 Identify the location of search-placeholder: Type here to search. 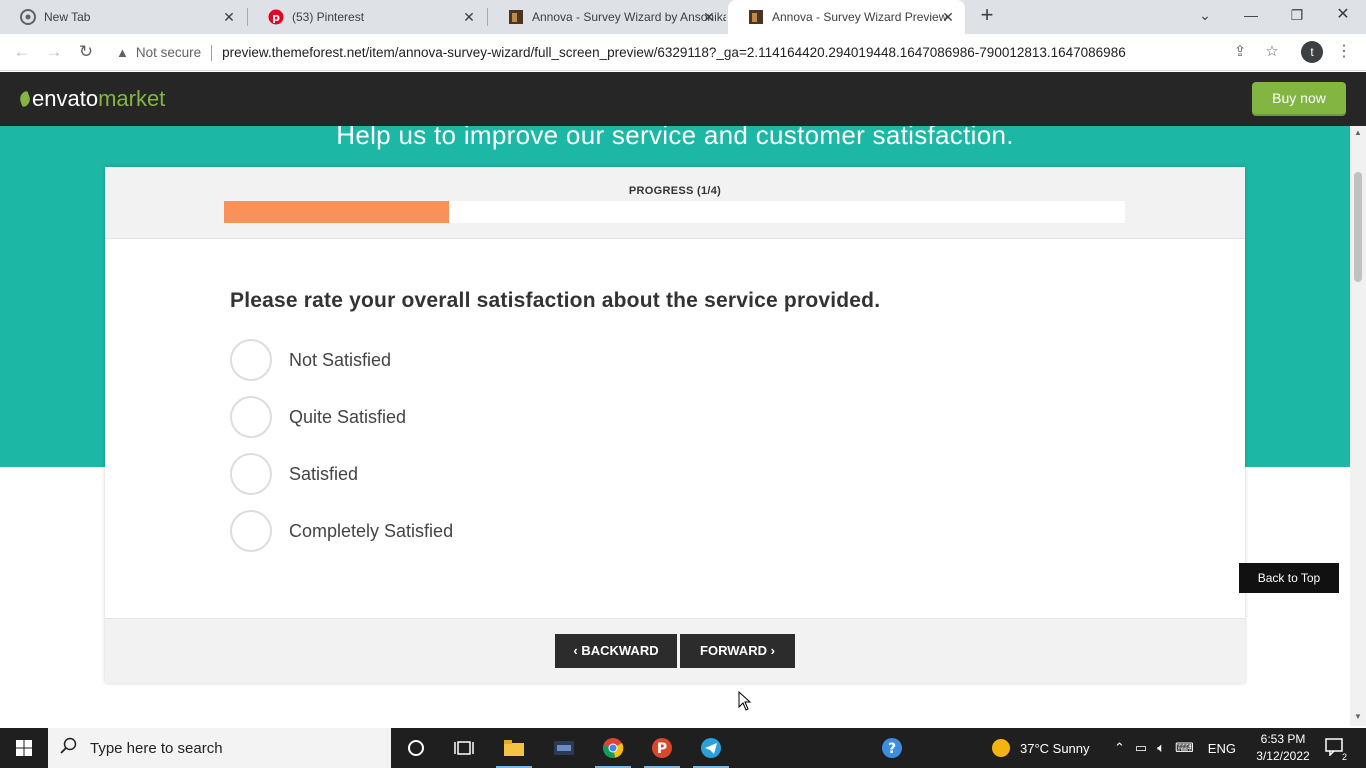
(156, 748).